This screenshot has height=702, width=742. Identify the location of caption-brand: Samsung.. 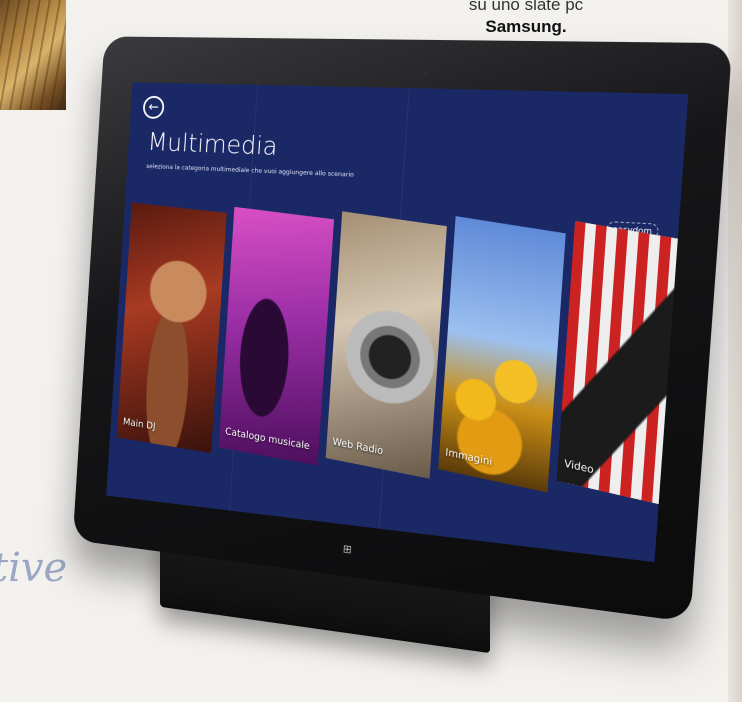
(526, 26).